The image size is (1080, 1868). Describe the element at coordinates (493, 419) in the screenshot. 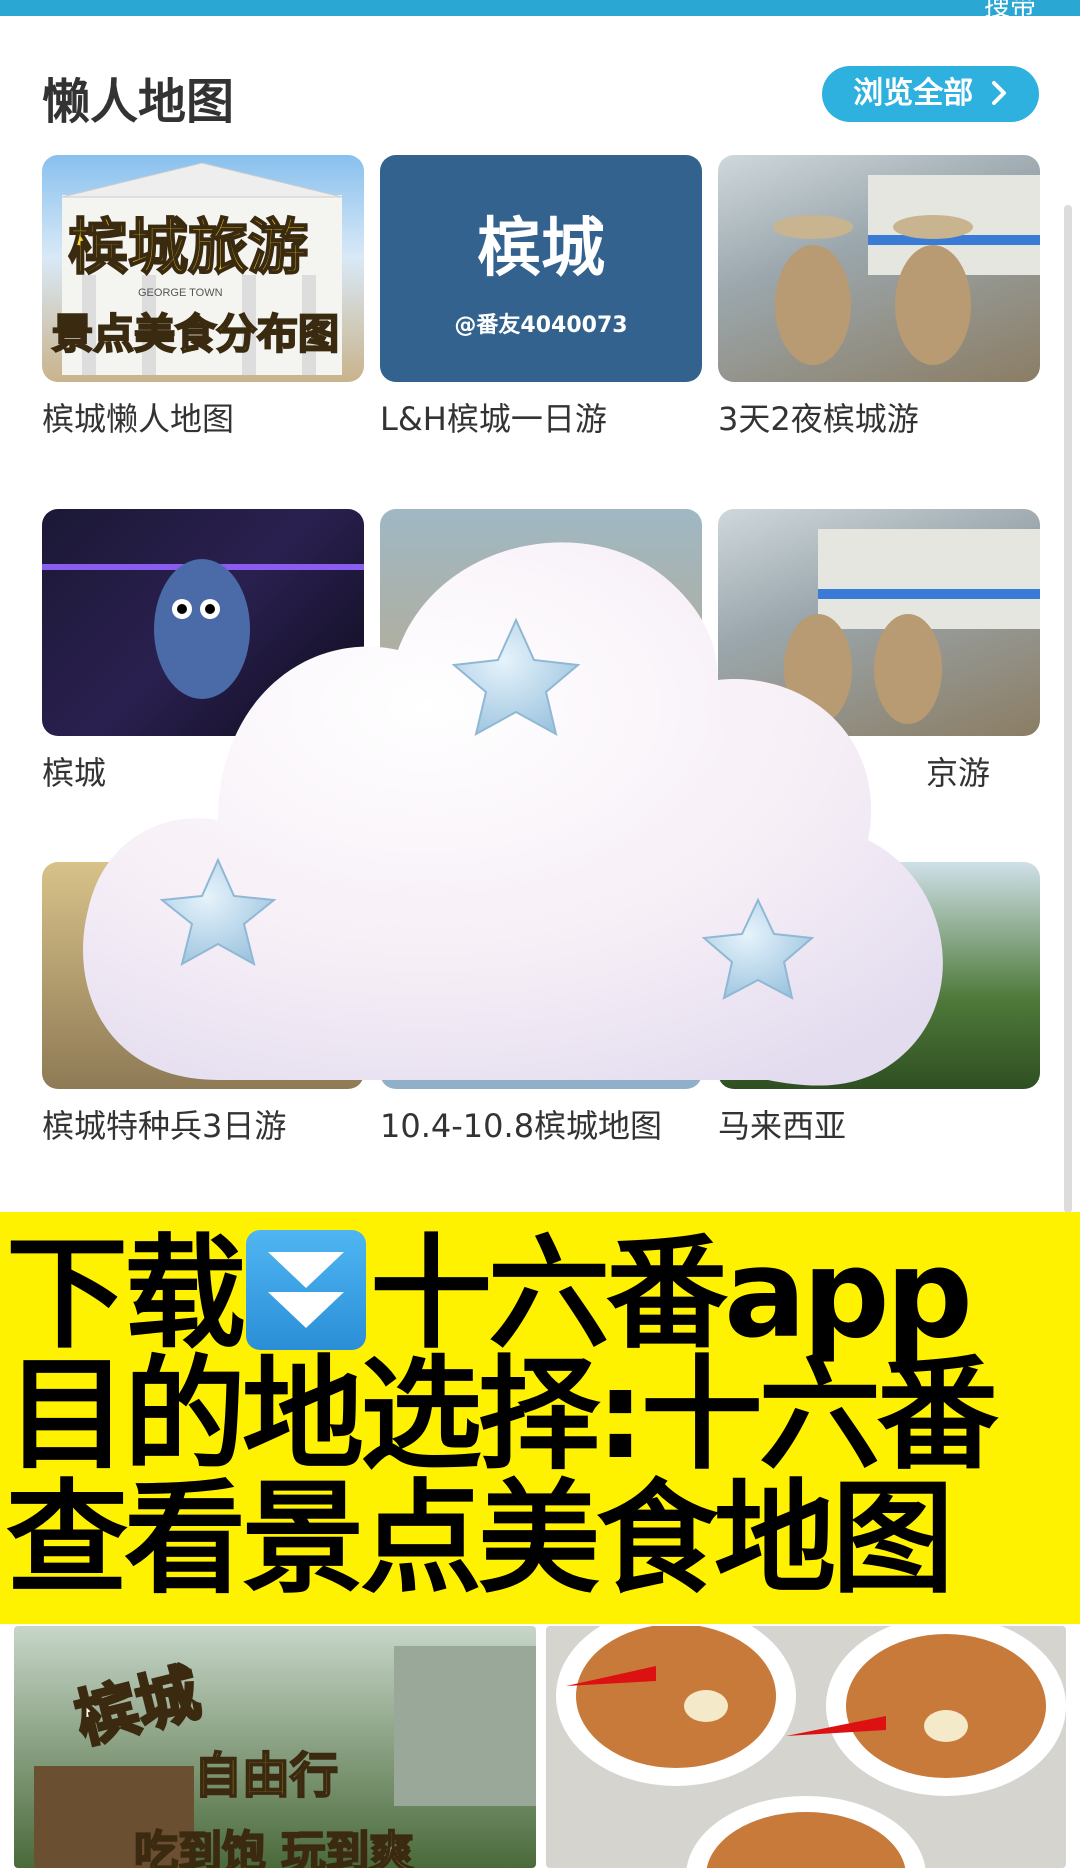

I see `map-card-caption: L&H槟城一日游` at that location.